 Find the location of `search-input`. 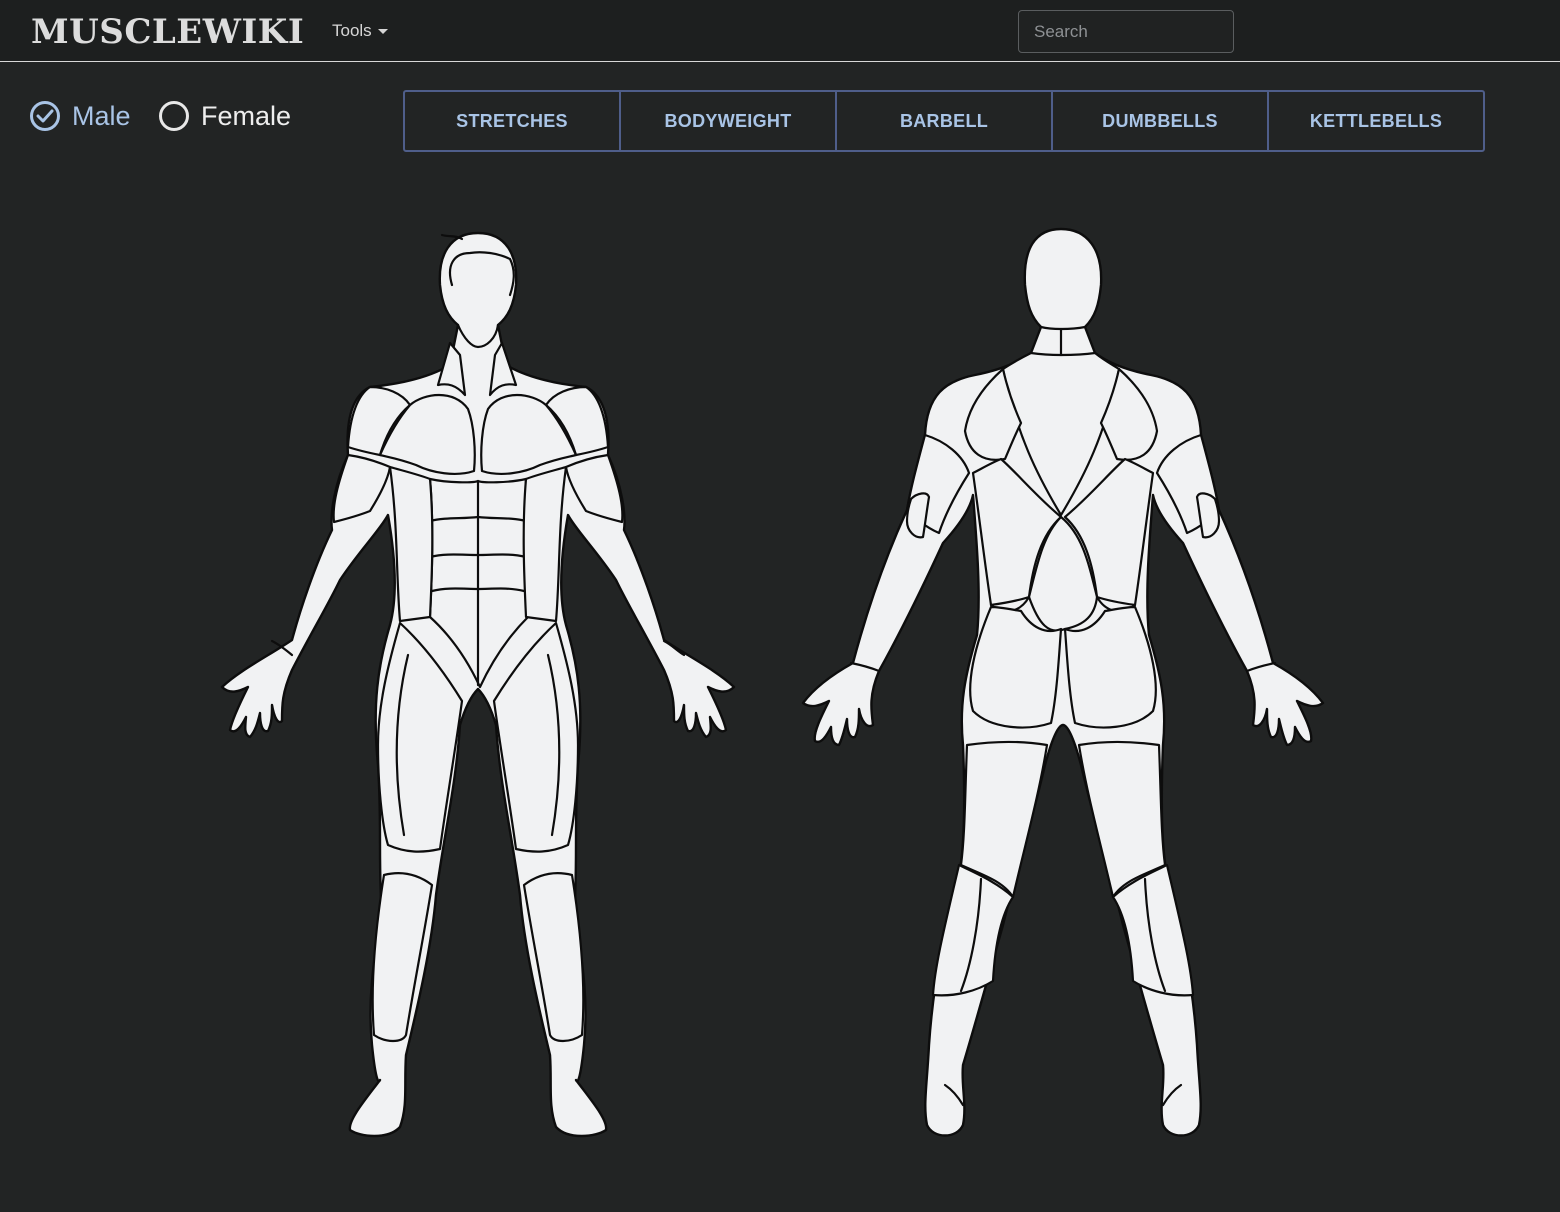

search-input is located at coordinates (1126, 31).